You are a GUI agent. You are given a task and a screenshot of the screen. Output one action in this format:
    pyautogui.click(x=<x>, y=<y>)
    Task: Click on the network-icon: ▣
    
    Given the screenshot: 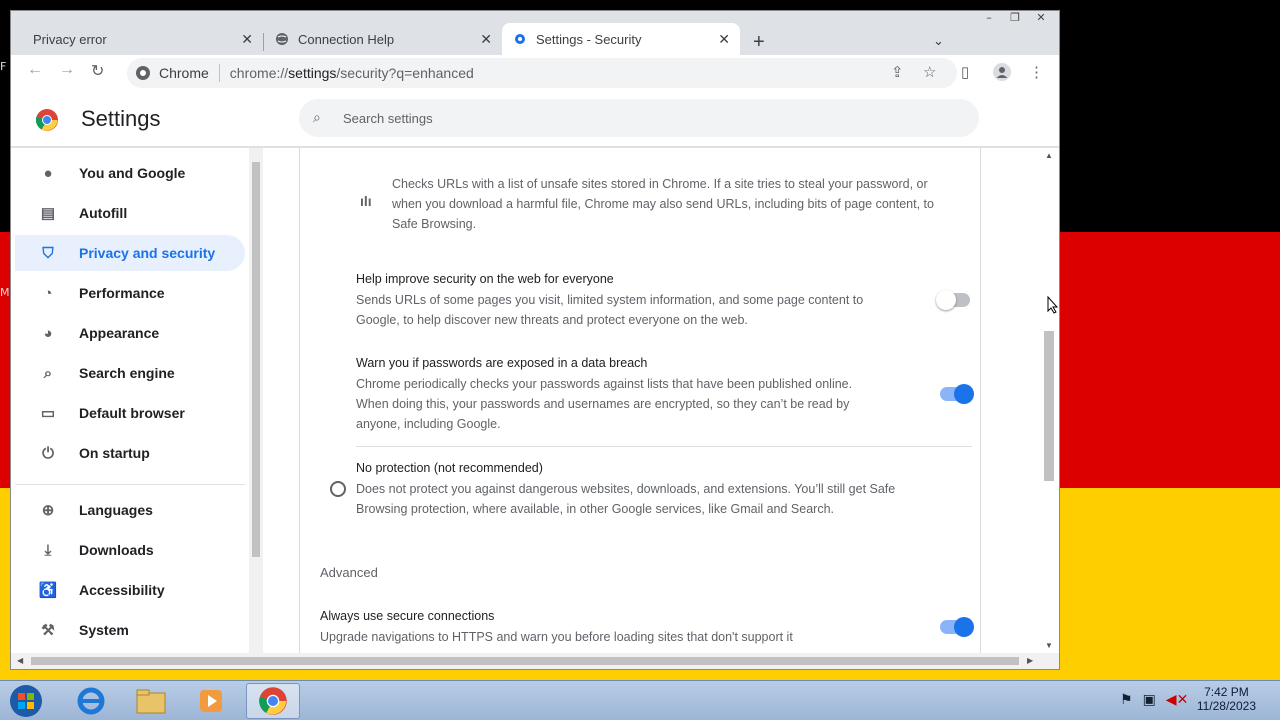 What is the action you would take?
    pyautogui.click(x=1149, y=699)
    